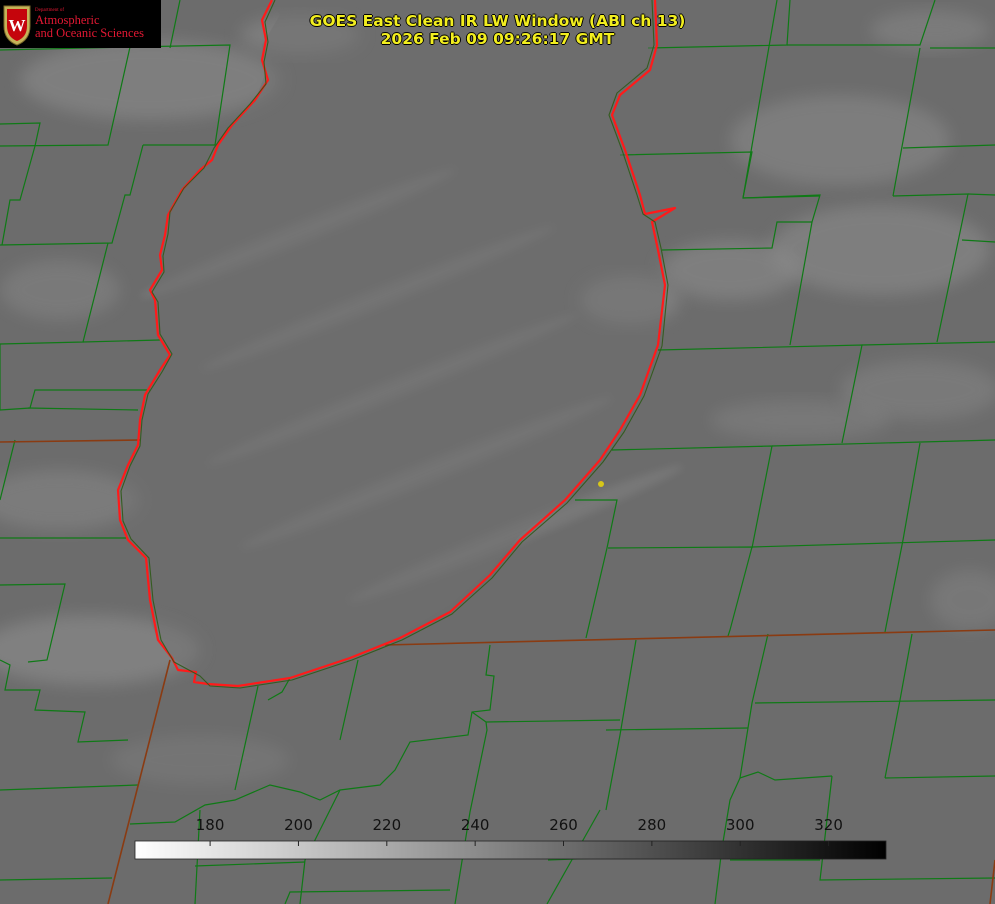 The image size is (995, 904). Describe the element at coordinates (740, 825) in the screenshot. I see `colorbar-tick-label: 300` at that location.